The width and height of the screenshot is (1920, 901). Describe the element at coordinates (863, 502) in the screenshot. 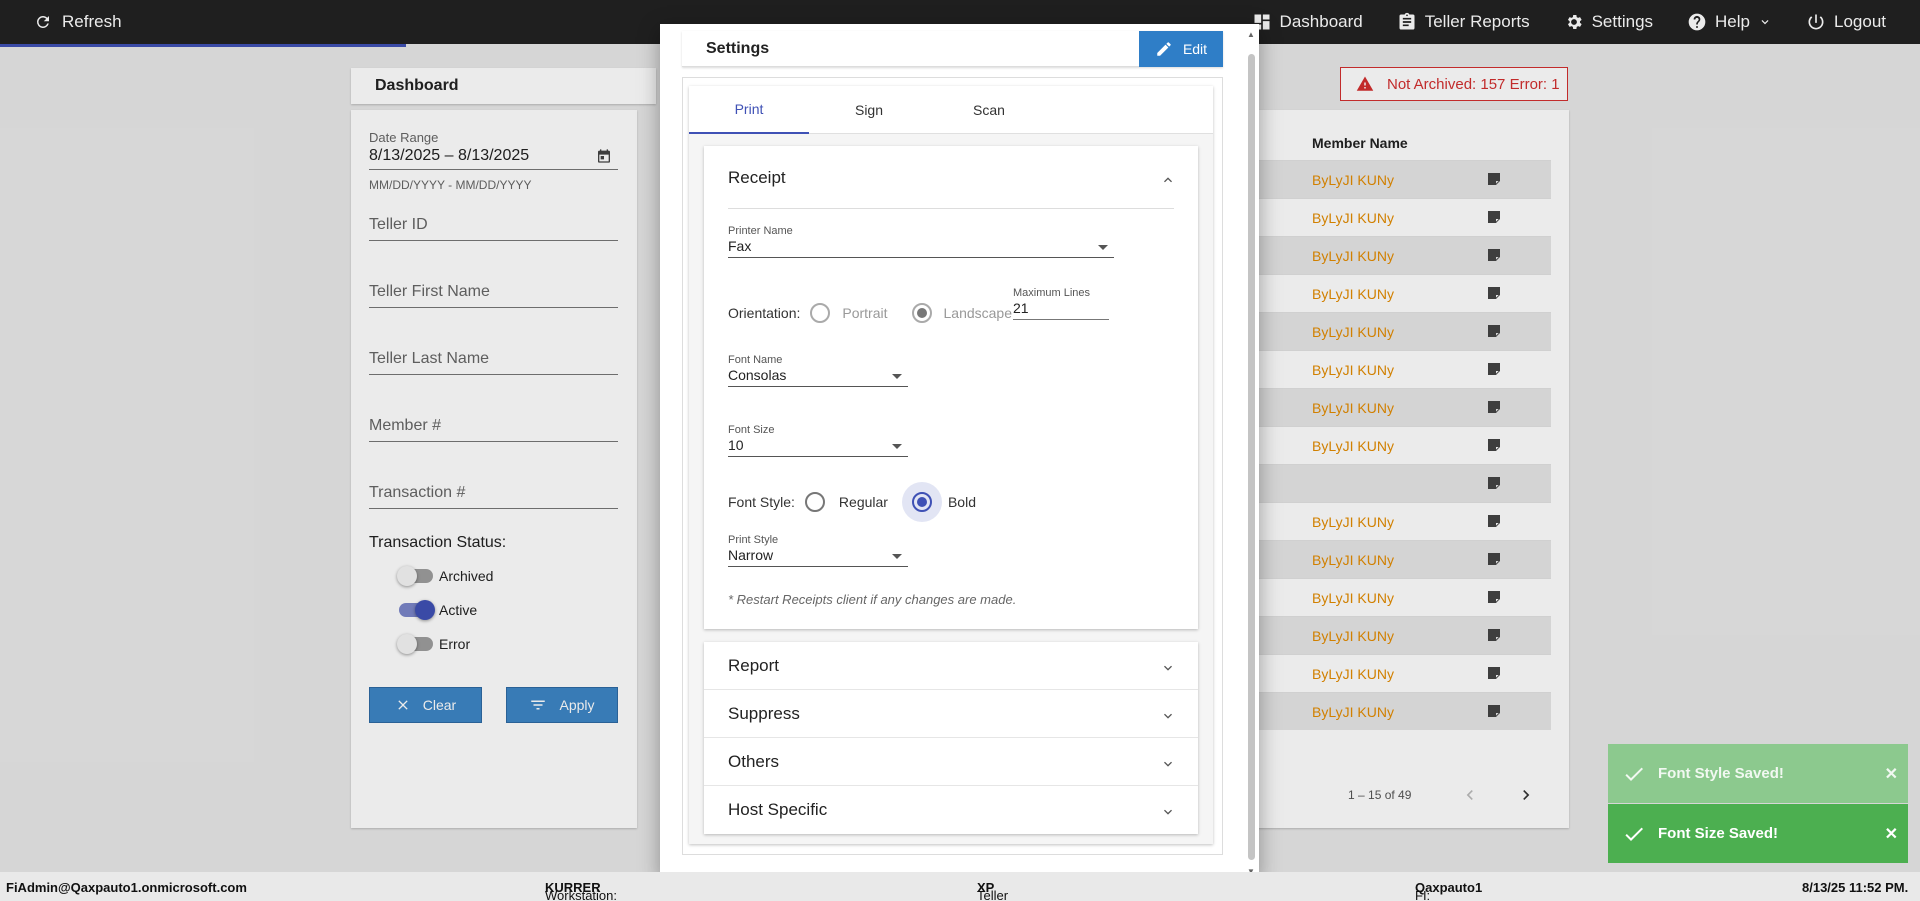

I see `regular-label: Regular` at that location.